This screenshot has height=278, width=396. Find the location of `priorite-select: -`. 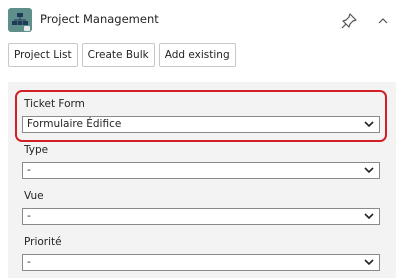

priorite-select: - is located at coordinates (201, 262).